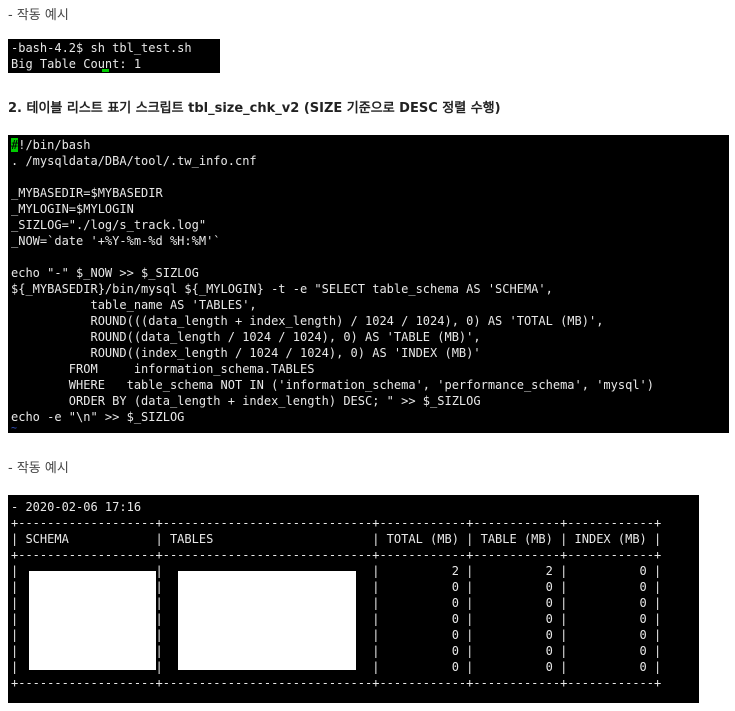 This screenshot has height=711, width=735. What do you see at coordinates (87, 193) in the screenshot?
I see `script-line: _MYBASEDIR=$MYBASEDIR` at bounding box center [87, 193].